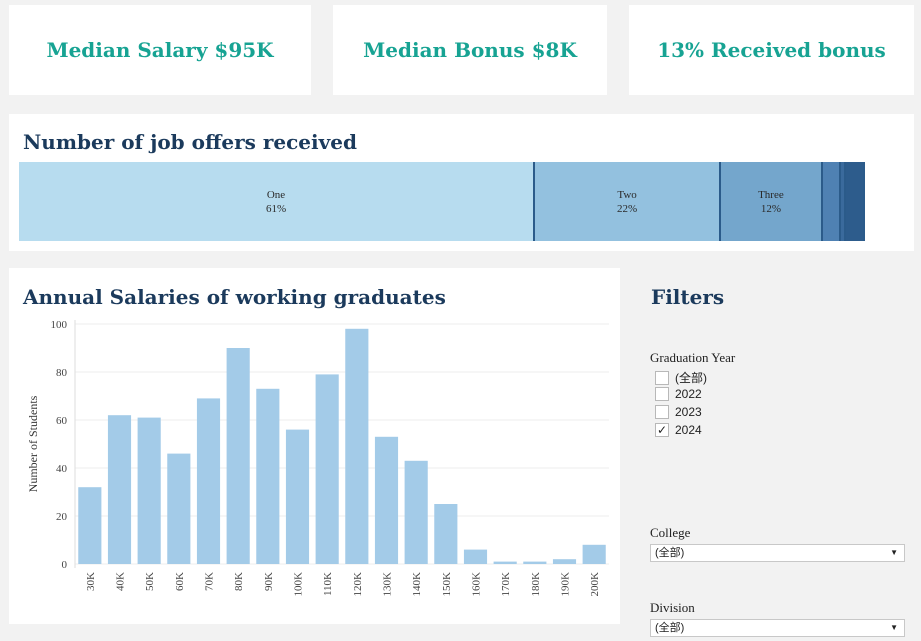  What do you see at coordinates (190, 142) in the screenshot?
I see `job-offers-title: Number of job offers received` at bounding box center [190, 142].